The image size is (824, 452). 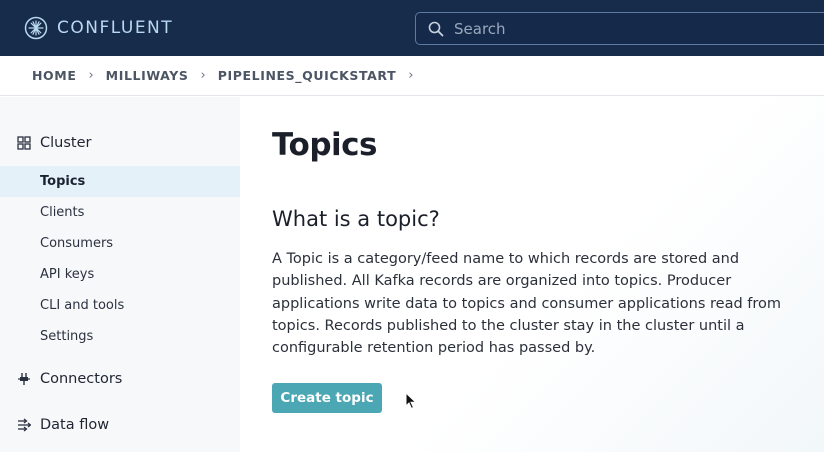 What do you see at coordinates (307, 75) in the screenshot?
I see `breadcrumb-pipelines-quickstart: PIPELINES_QUICKSTART` at bounding box center [307, 75].